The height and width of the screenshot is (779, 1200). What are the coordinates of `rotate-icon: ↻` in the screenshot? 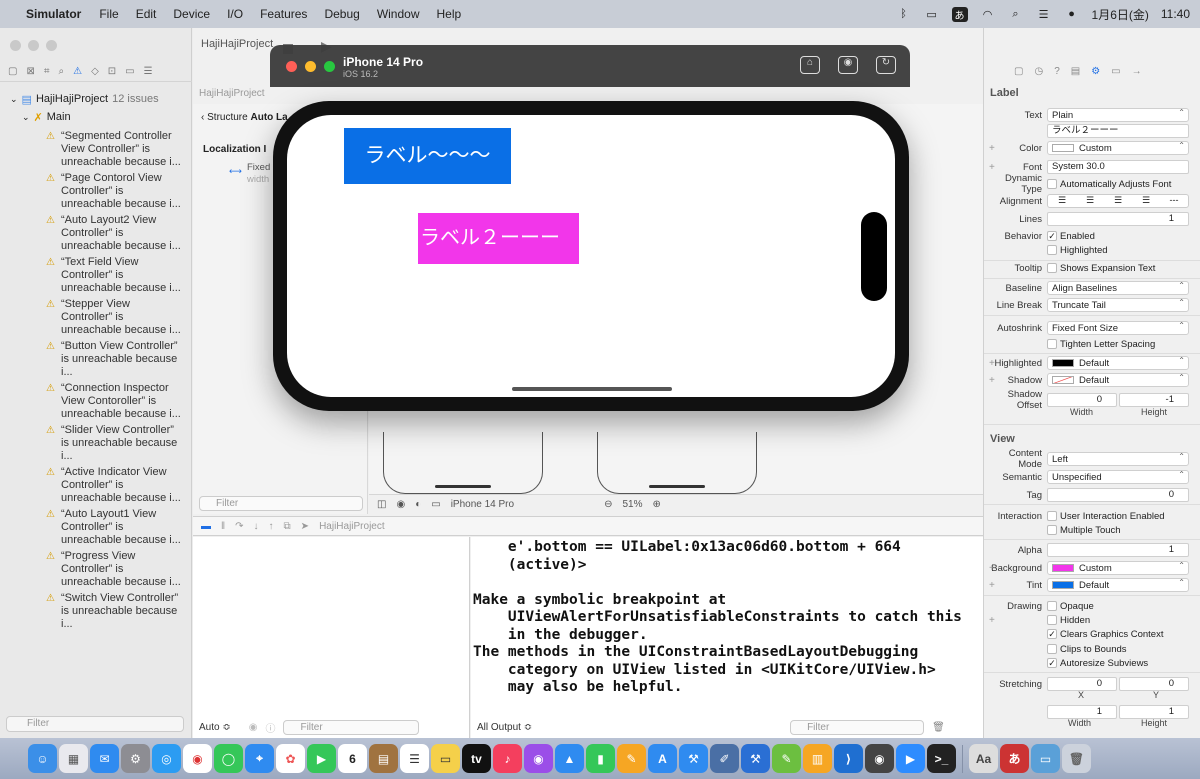 It's located at (886, 65).